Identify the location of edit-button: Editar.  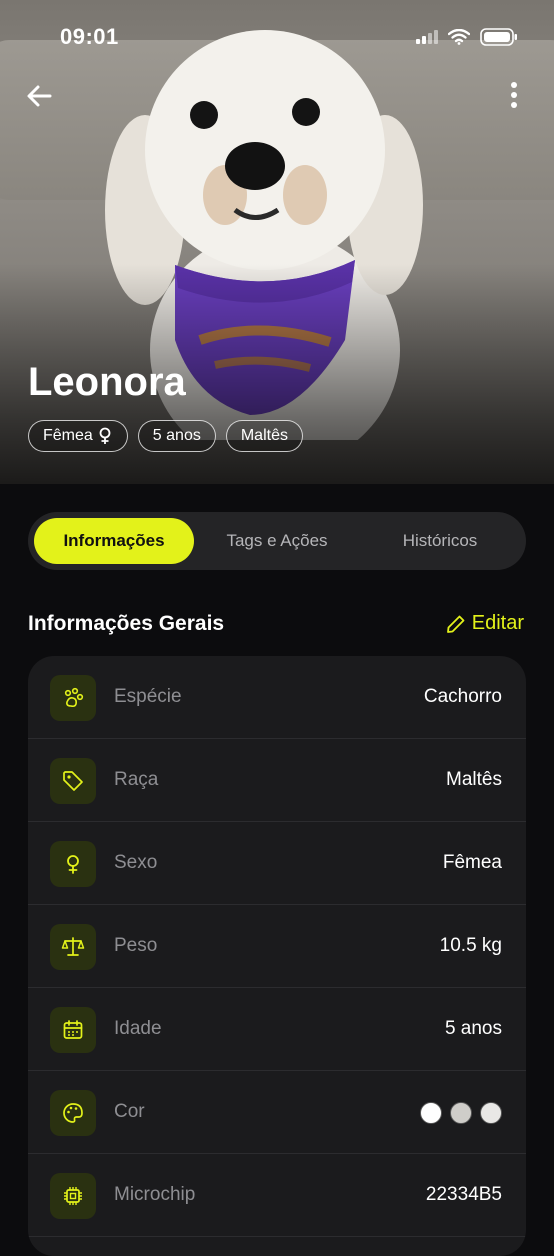
(485, 623).